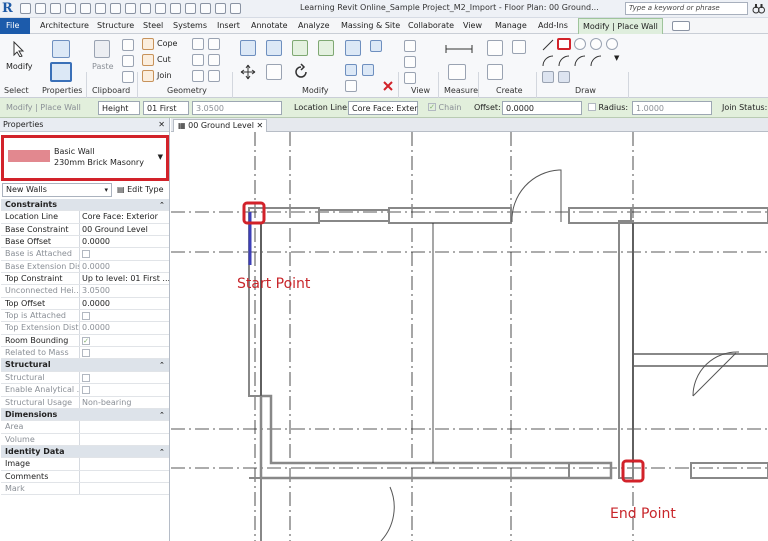 The width and height of the screenshot is (768, 541). Describe the element at coordinates (214, 44) in the screenshot. I see `split-face-icon` at that location.